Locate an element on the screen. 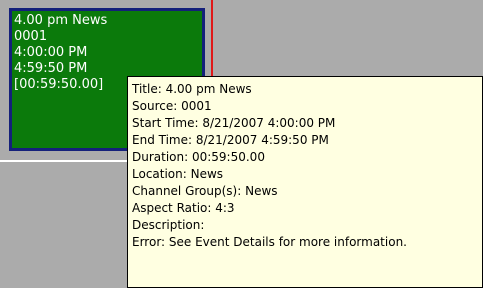 This screenshot has height=288, width=483. event-end-time: 4:59:50 PM is located at coordinates (51, 68).